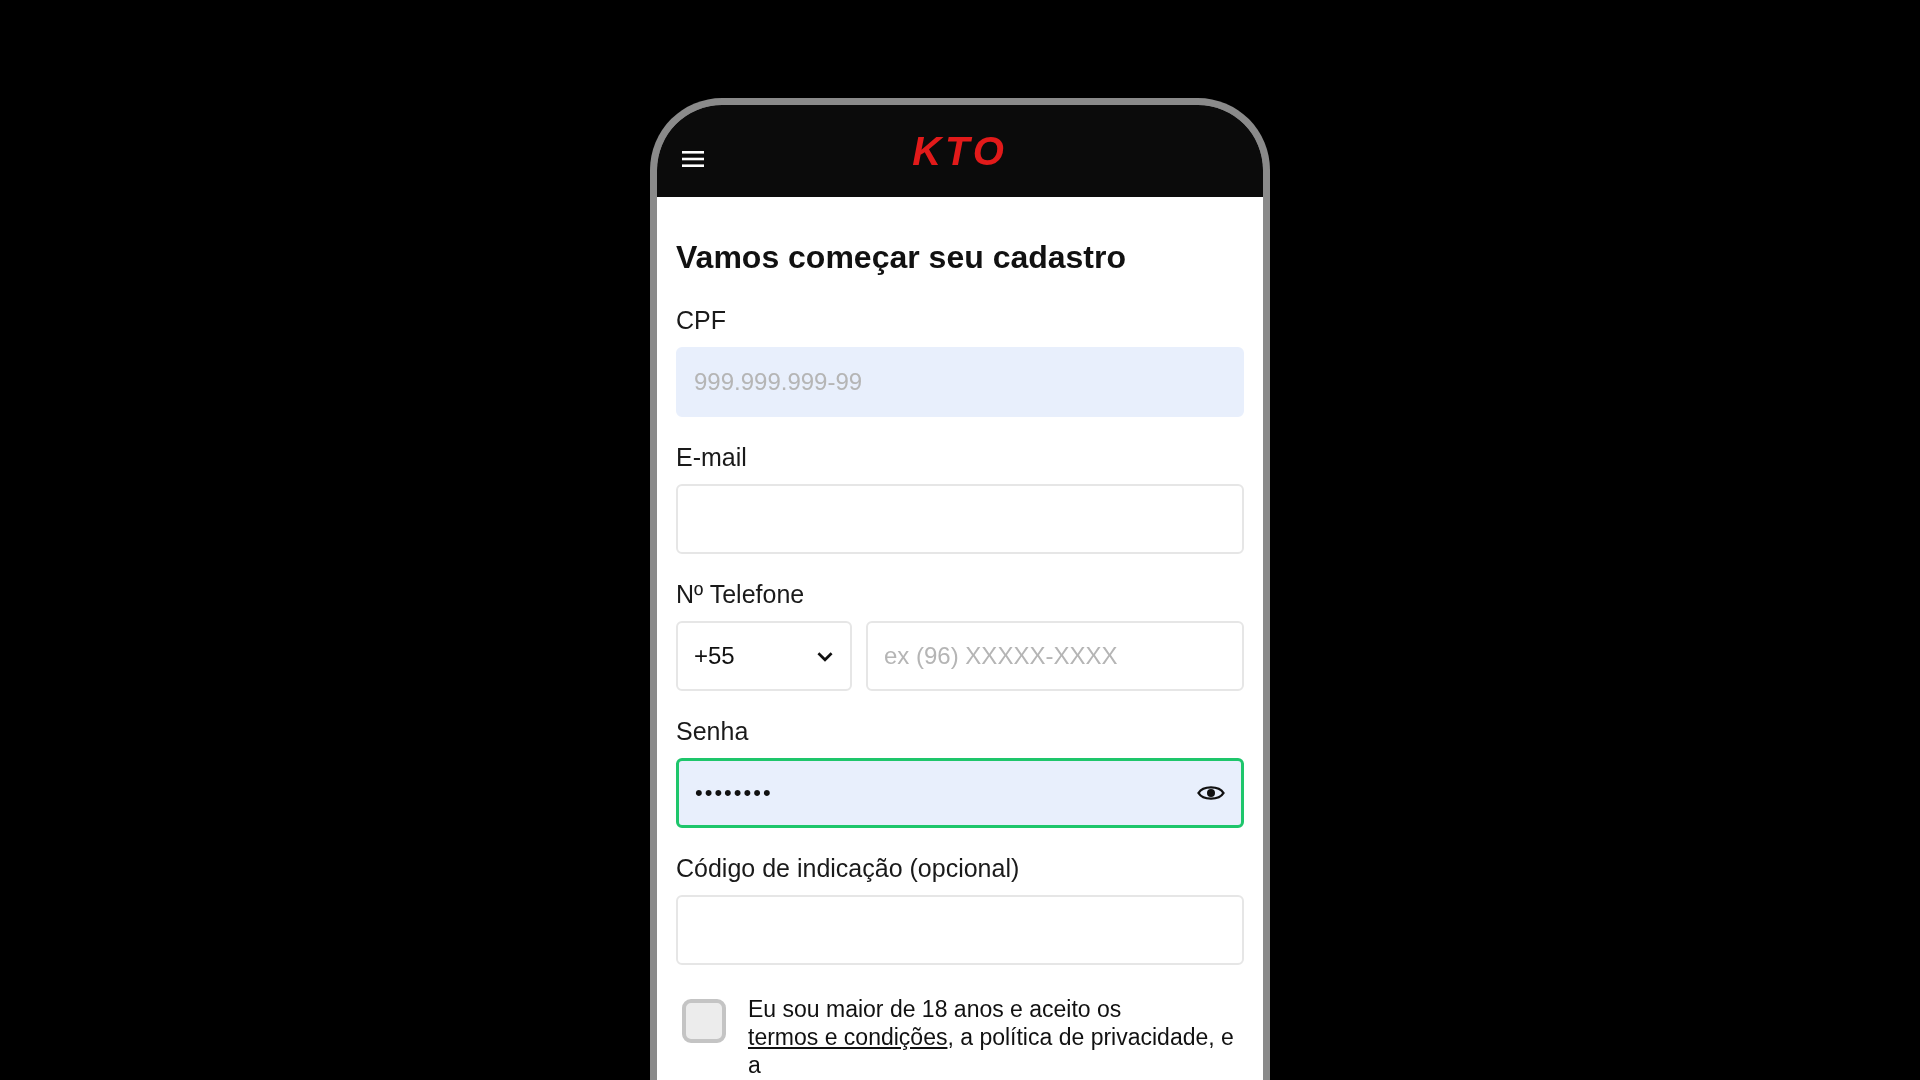 The image size is (1920, 1080). Describe the element at coordinates (713, 731) in the screenshot. I see `field-label: Senha` at that location.